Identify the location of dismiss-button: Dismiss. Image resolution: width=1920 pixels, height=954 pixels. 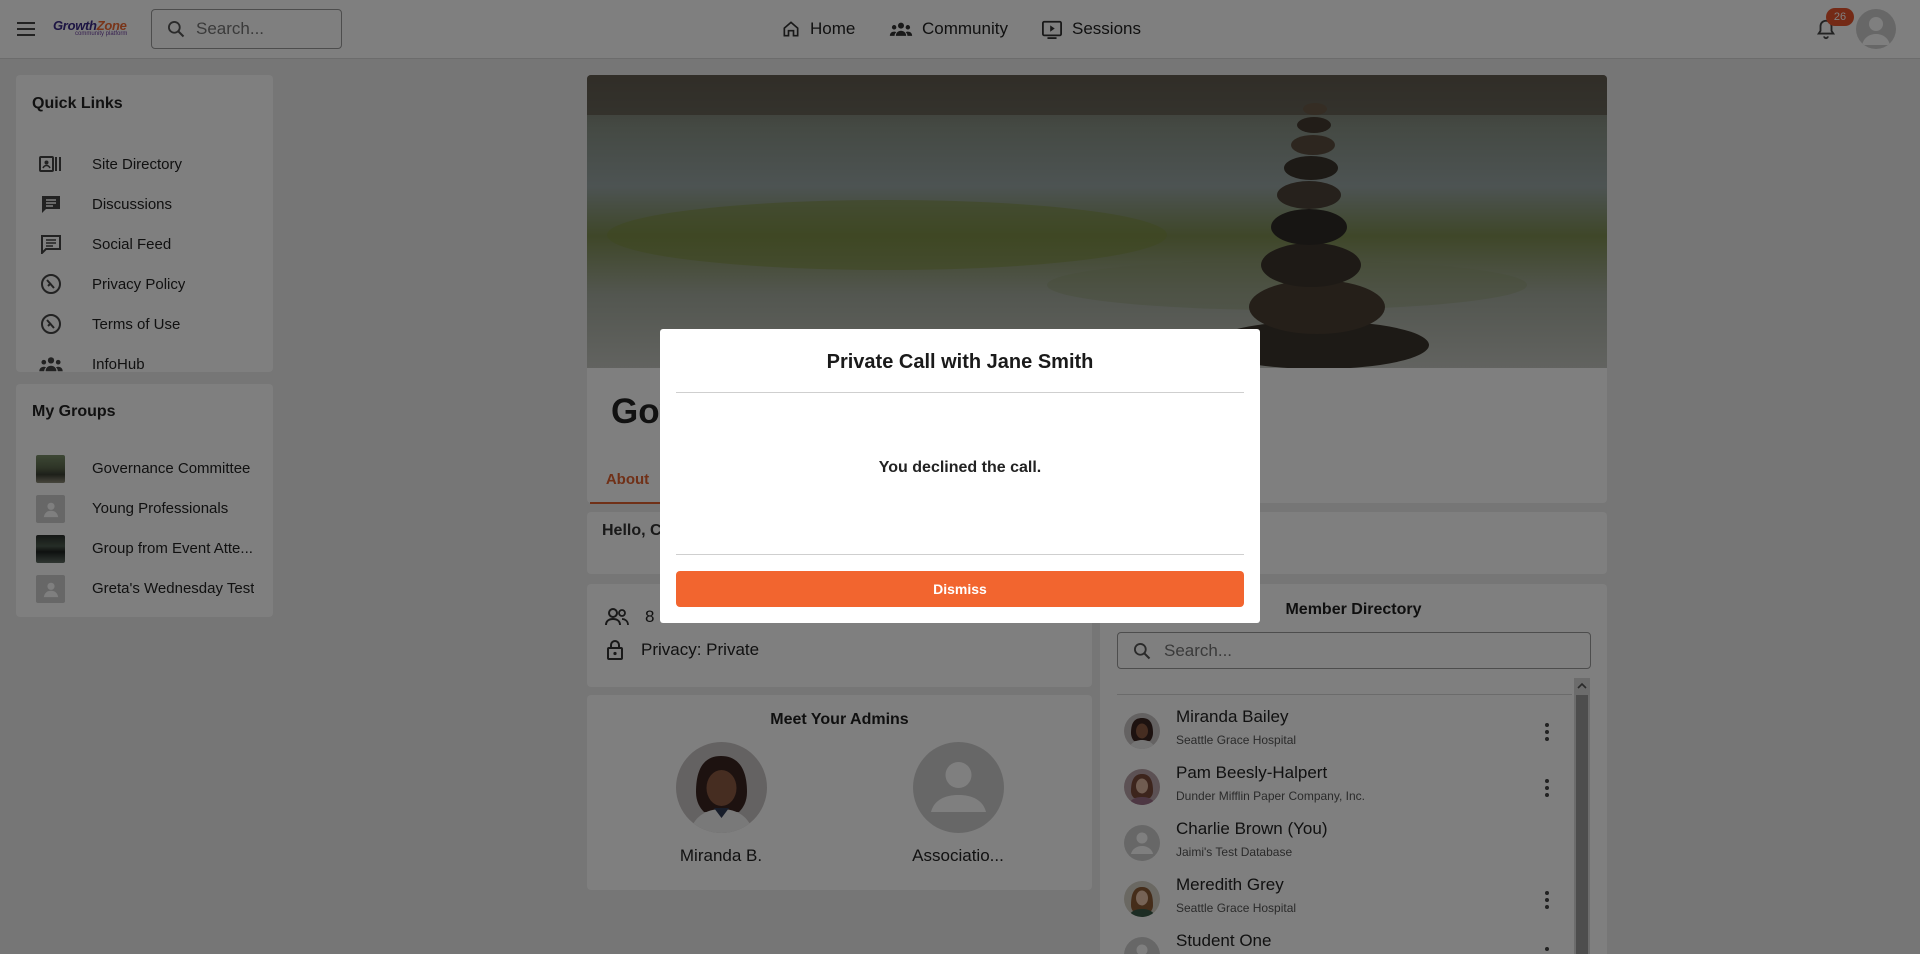
(960, 589).